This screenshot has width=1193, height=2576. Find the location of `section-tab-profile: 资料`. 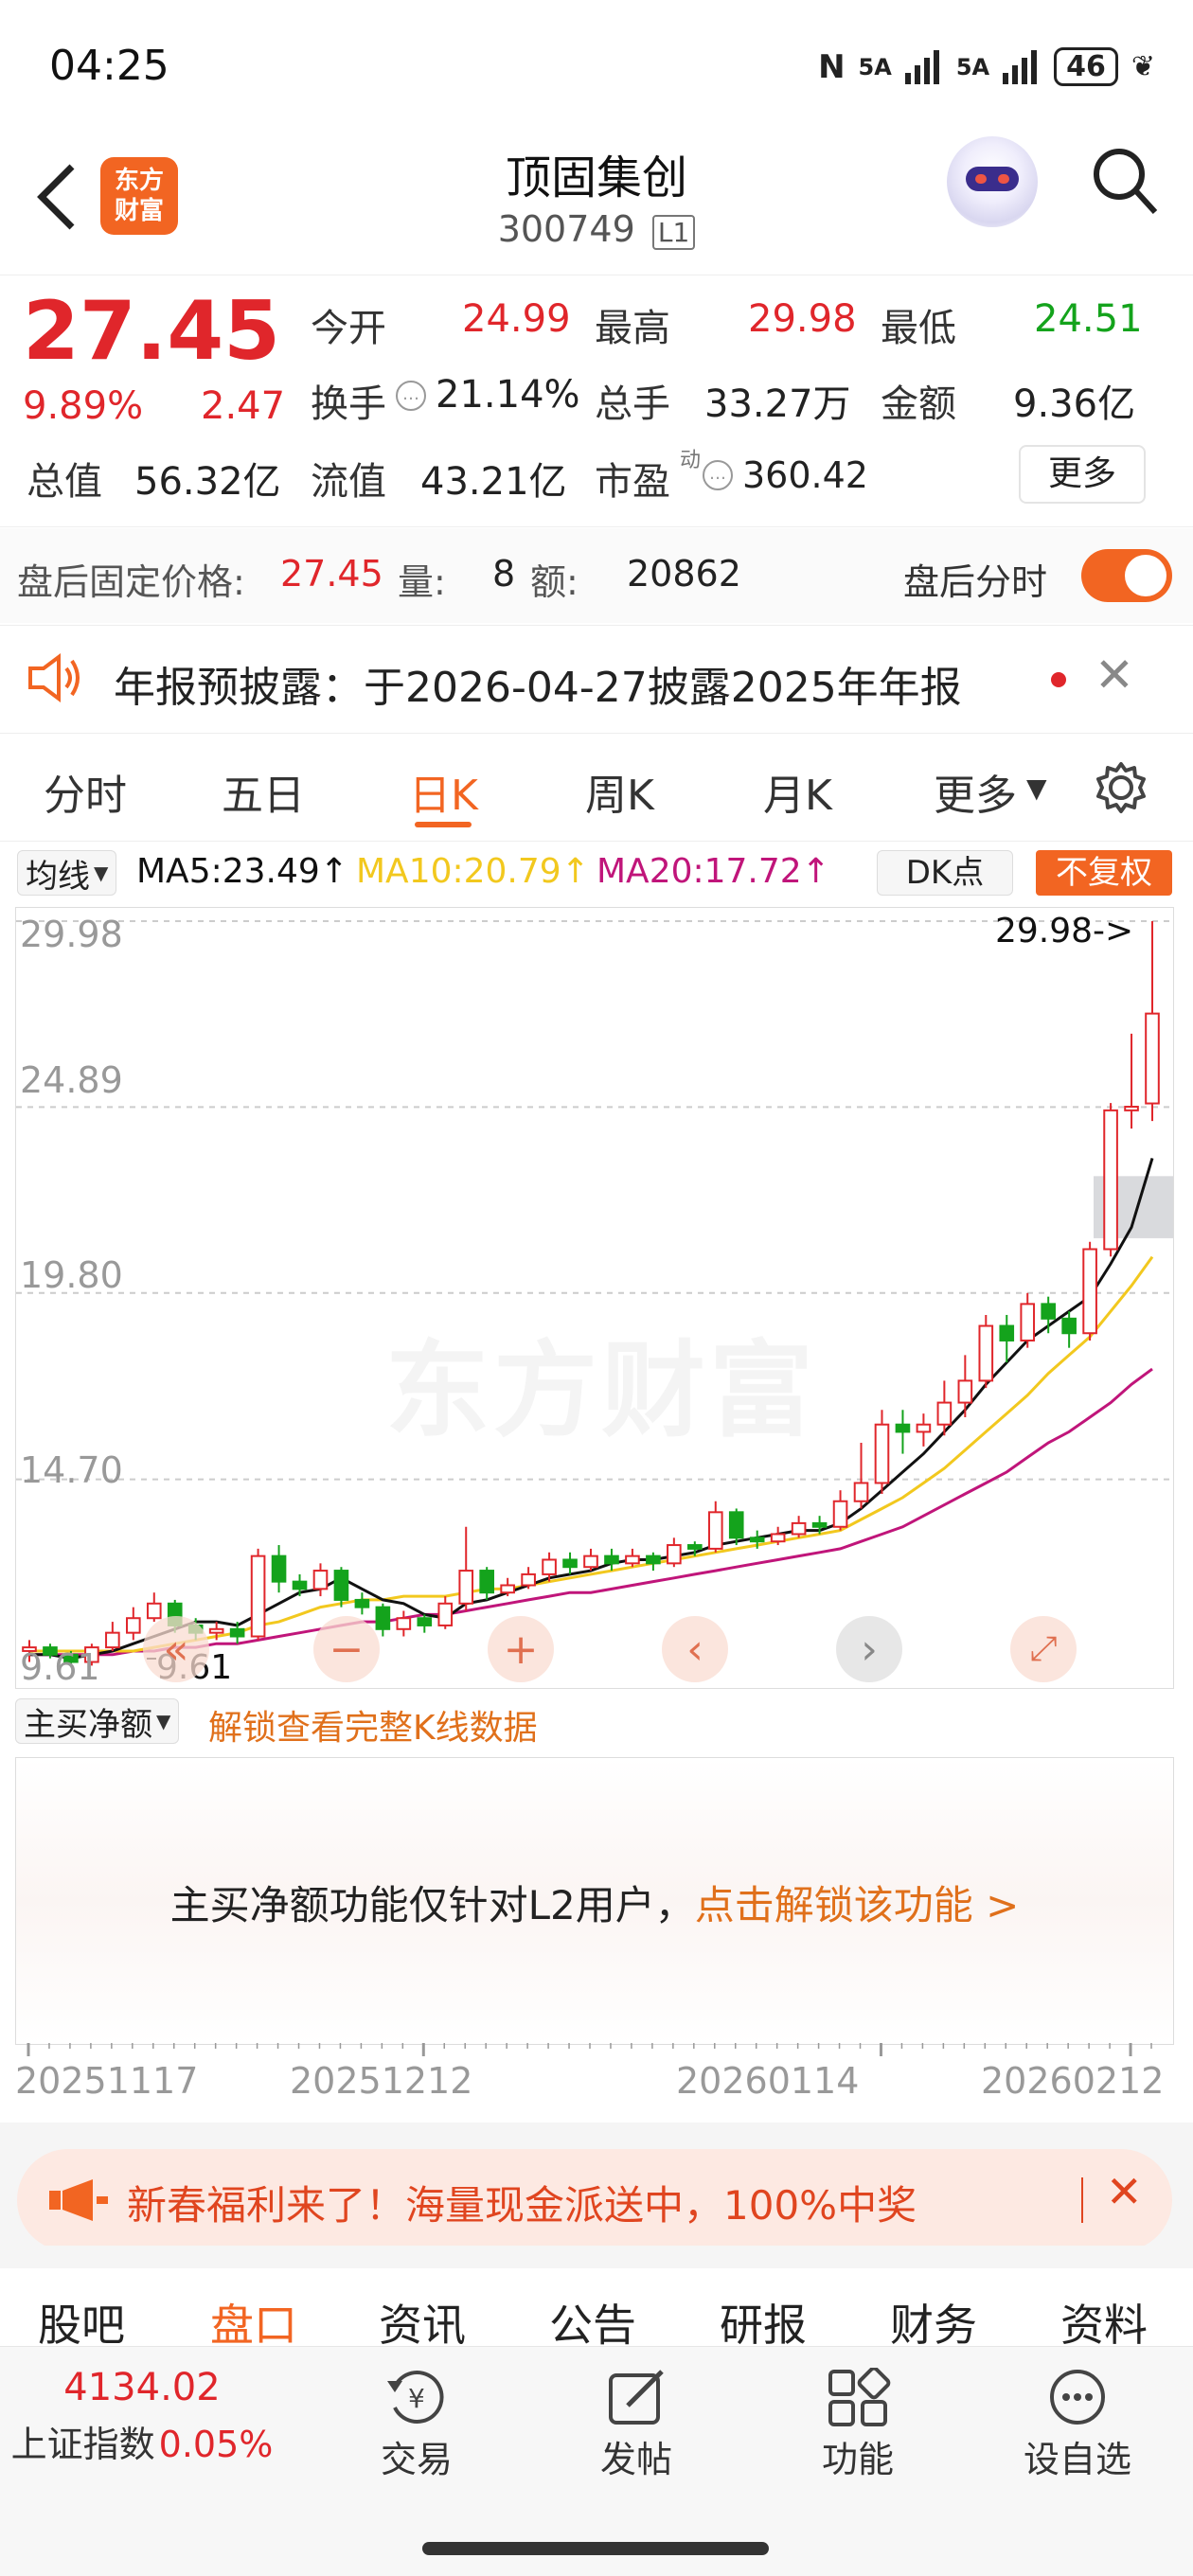

section-tab-profile: 资料 is located at coordinates (1104, 2323).